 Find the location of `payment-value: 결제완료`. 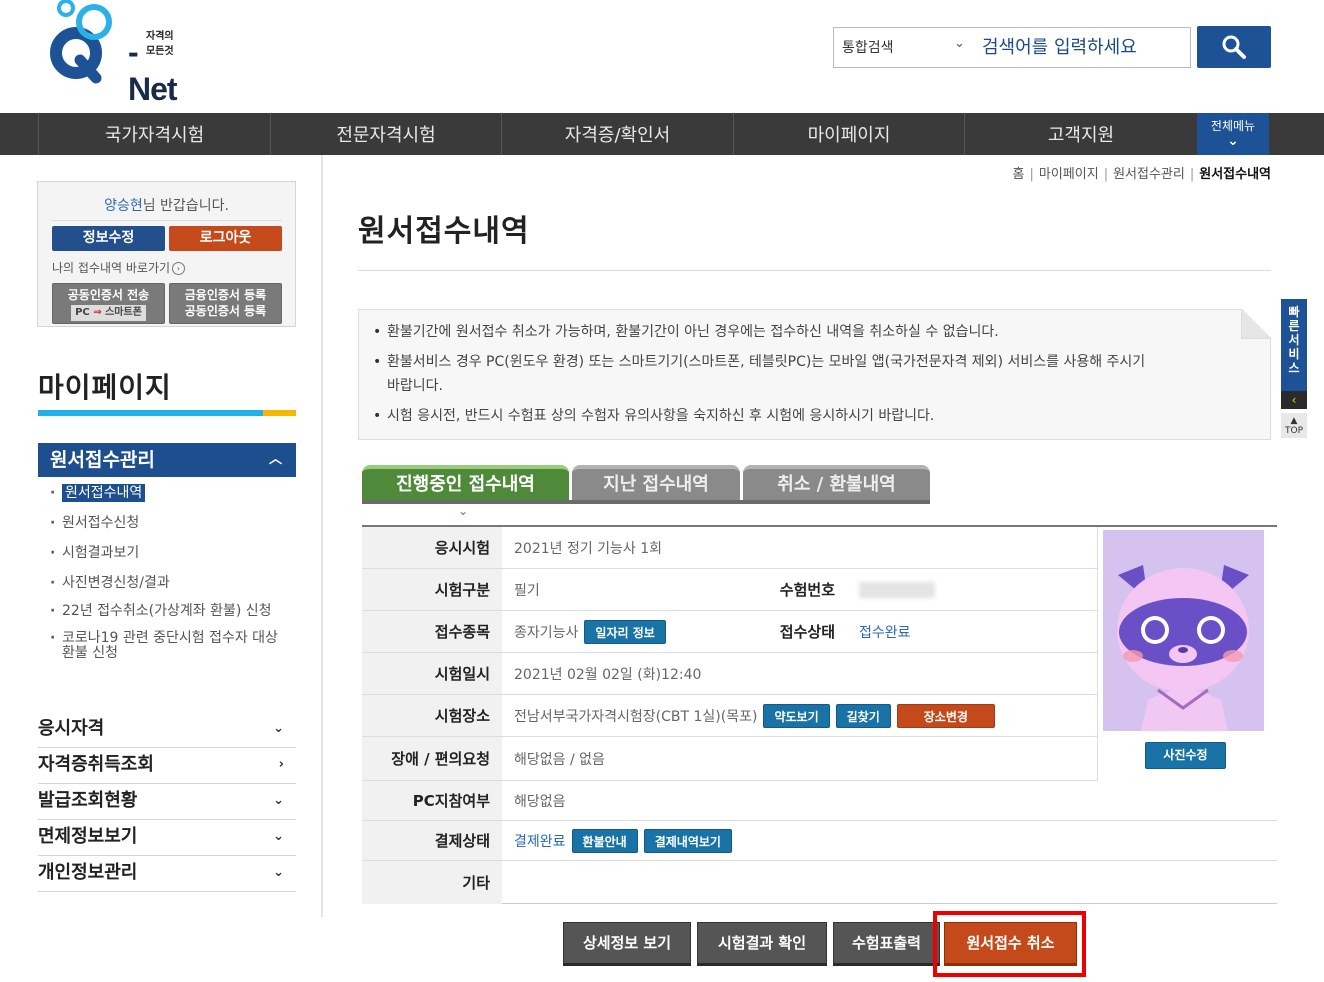

payment-value: 결제완료 is located at coordinates (540, 841).